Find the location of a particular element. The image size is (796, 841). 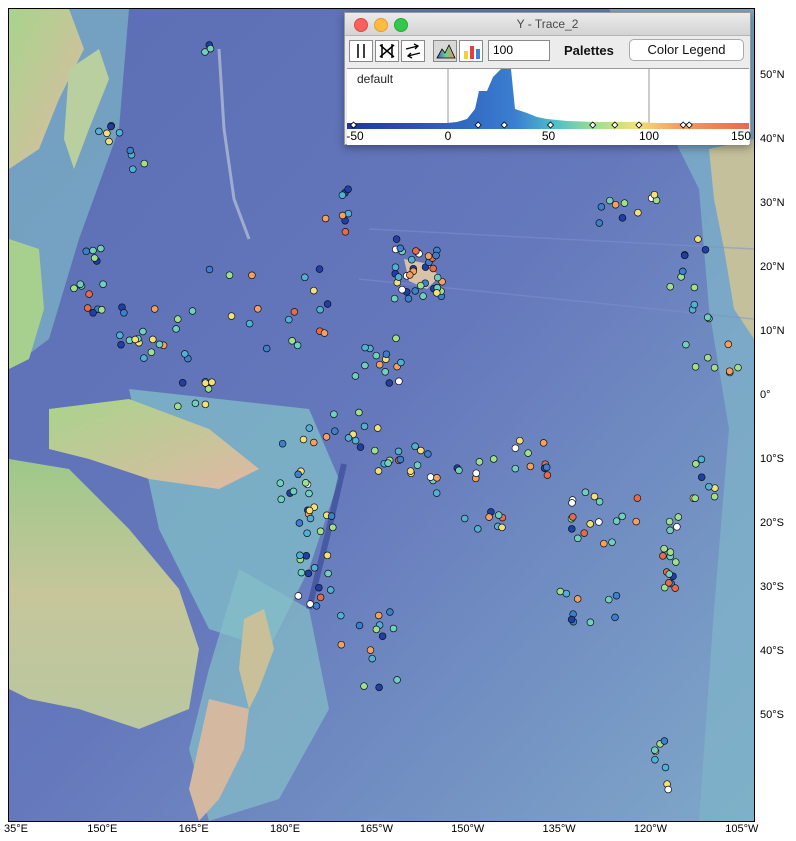

palettes-label: Palettes is located at coordinates (589, 50).